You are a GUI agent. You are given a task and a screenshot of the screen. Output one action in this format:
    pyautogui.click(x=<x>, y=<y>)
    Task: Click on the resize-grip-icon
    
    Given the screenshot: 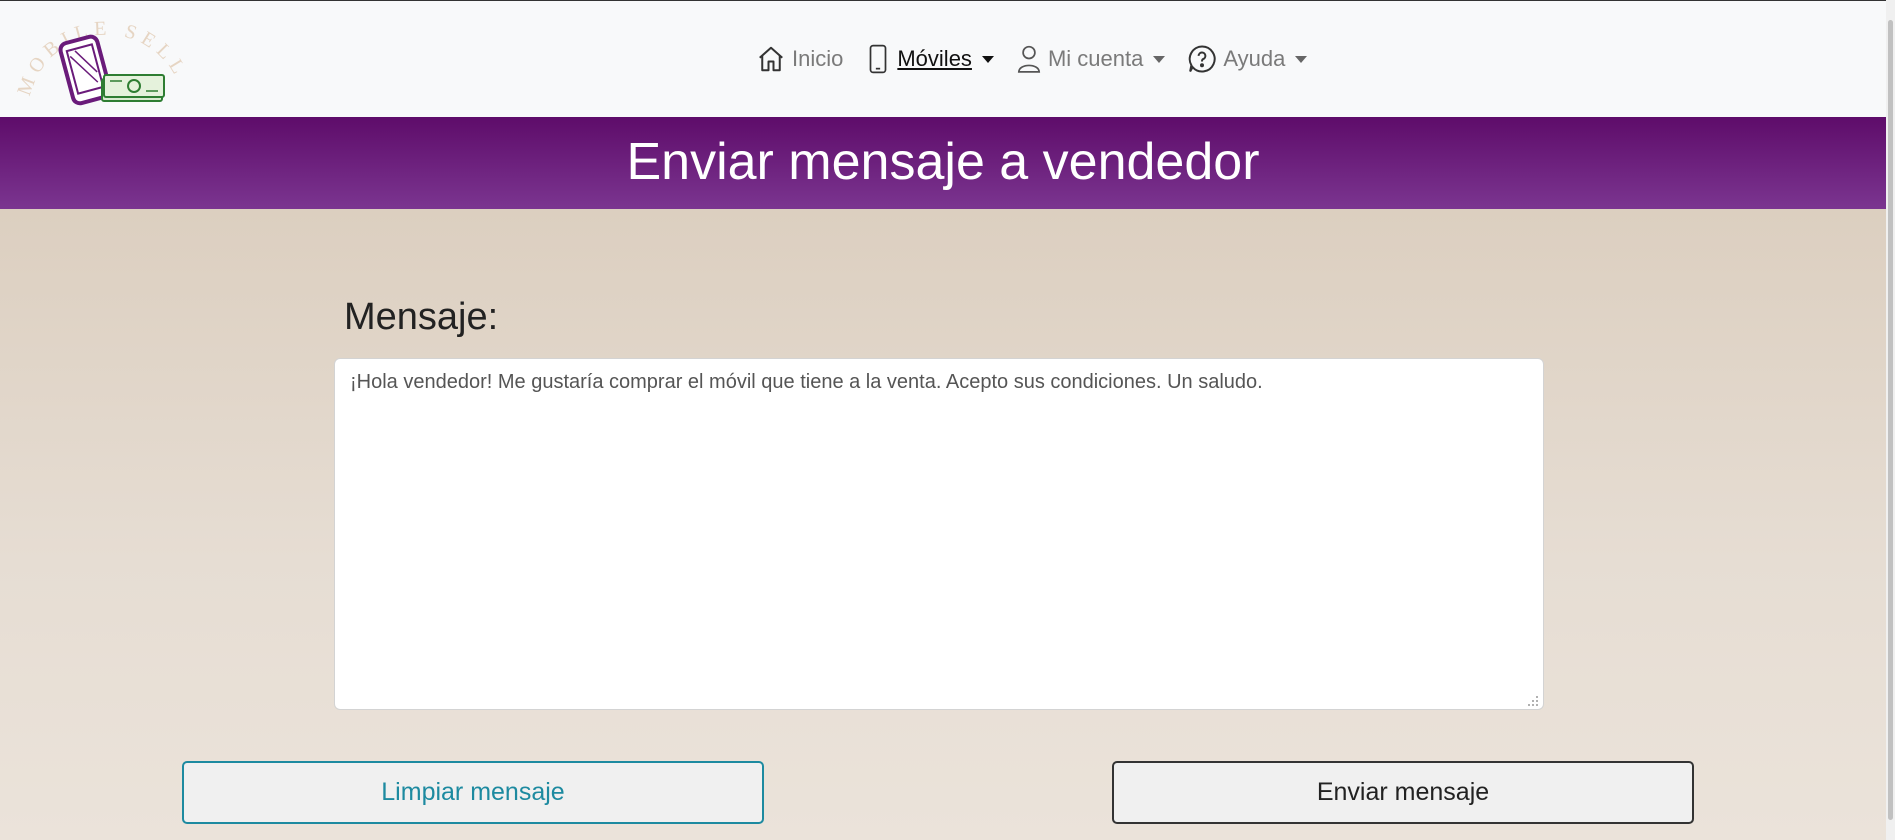 What is the action you would take?
    pyautogui.click(x=1533, y=701)
    